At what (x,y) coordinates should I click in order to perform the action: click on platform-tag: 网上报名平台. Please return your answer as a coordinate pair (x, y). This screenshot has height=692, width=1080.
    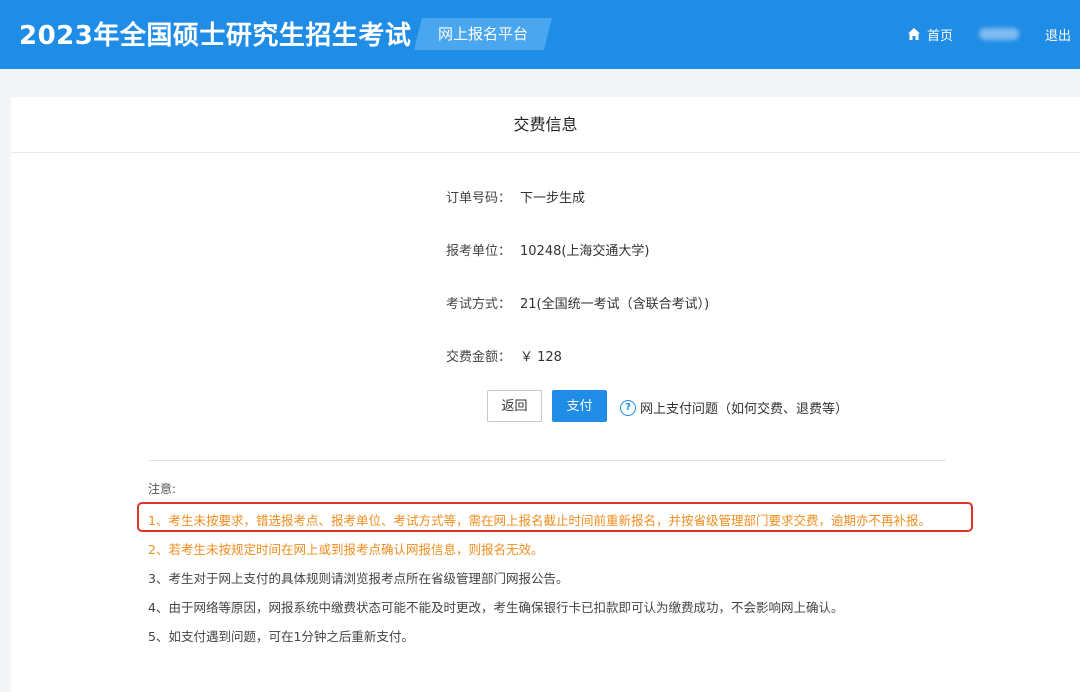
    Looking at the image, I should click on (483, 34).